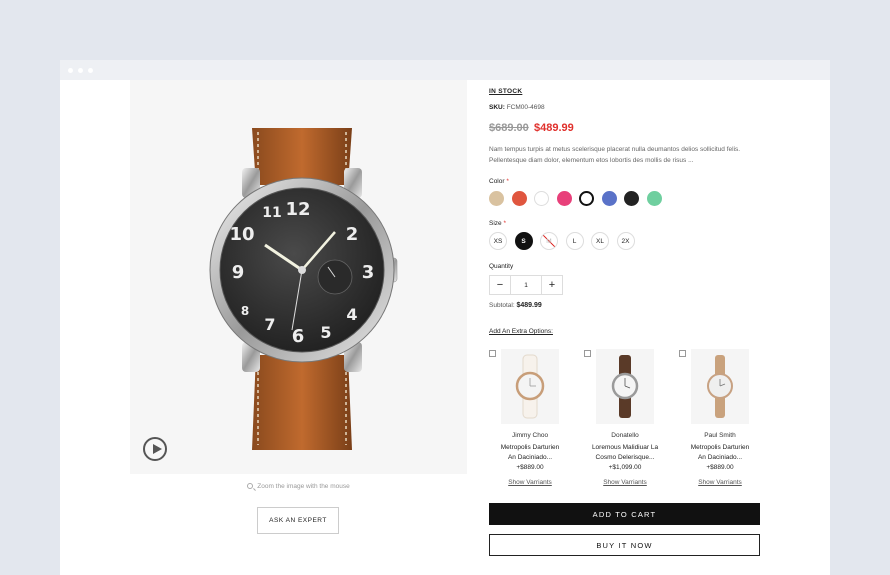 The width and height of the screenshot is (890, 575). Describe the element at coordinates (155, 449) in the screenshot. I see `play-video-icon` at that location.